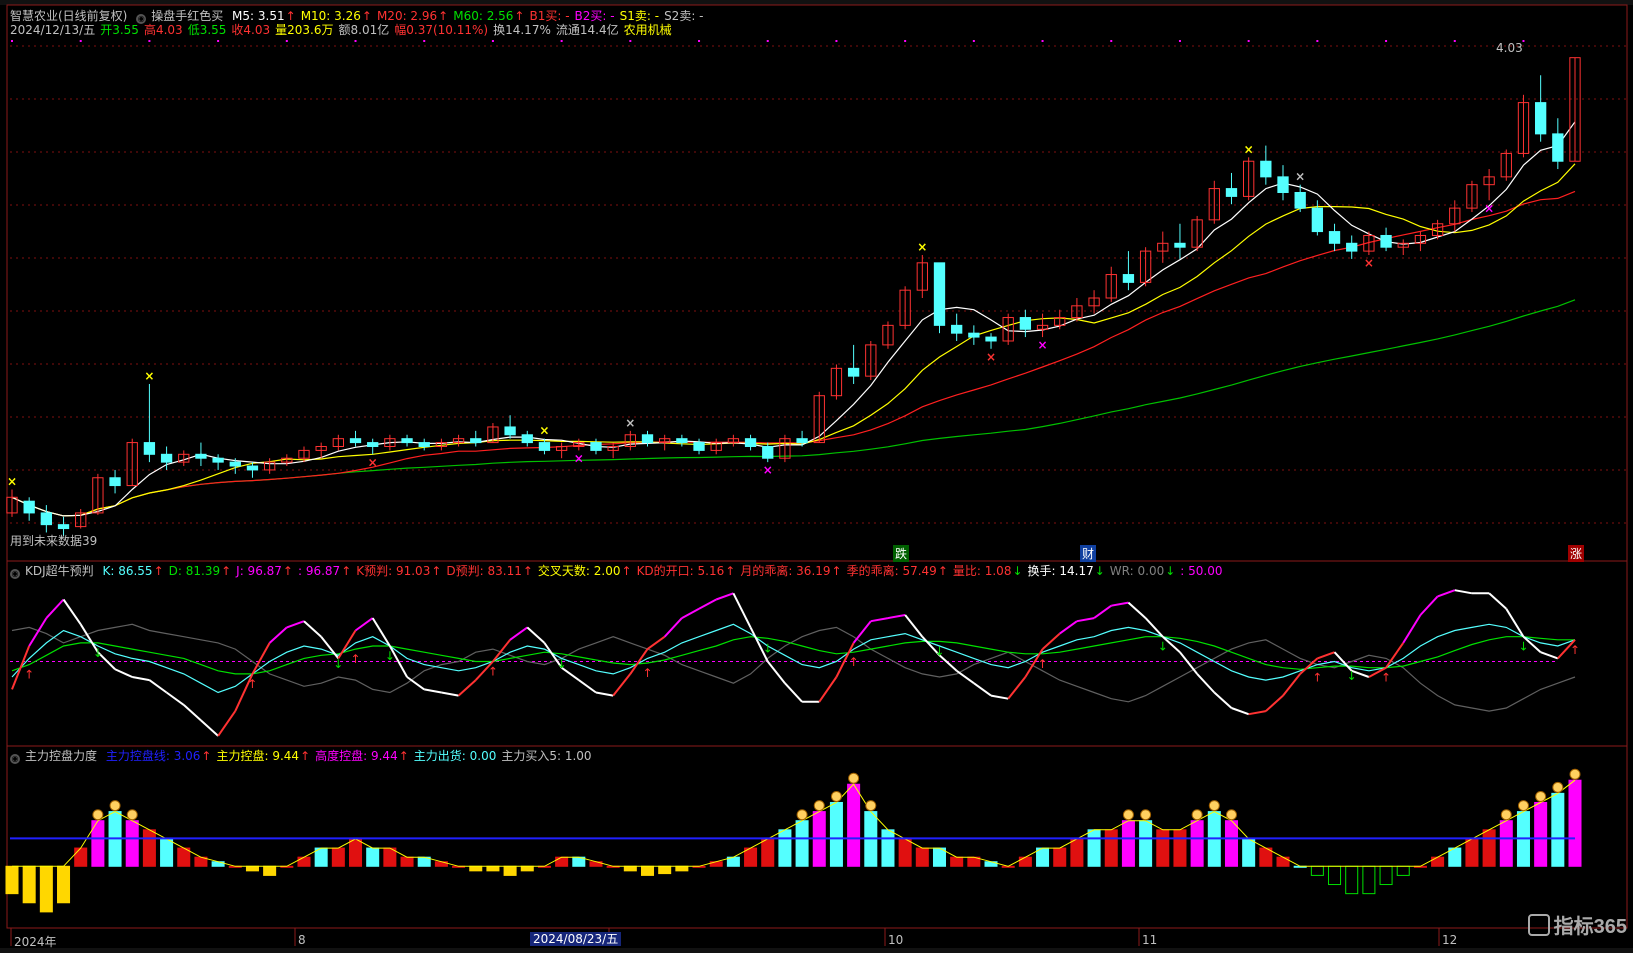 This screenshot has width=1633, height=953. What do you see at coordinates (364, 30) in the screenshot?
I see `quote-item: 额8.01亿` at bounding box center [364, 30].